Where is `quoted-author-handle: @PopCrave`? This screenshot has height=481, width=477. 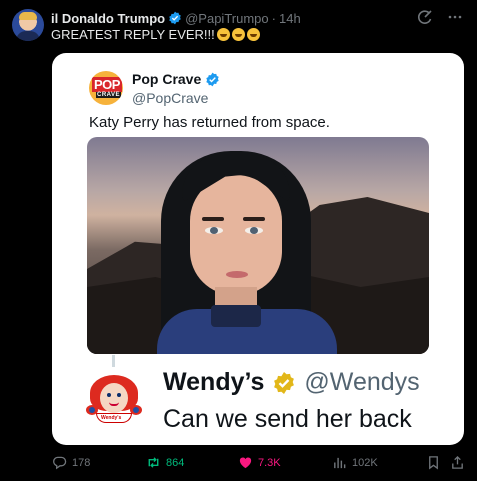
quoted-author-handle: @PopCrave is located at coordinates (170, 98).